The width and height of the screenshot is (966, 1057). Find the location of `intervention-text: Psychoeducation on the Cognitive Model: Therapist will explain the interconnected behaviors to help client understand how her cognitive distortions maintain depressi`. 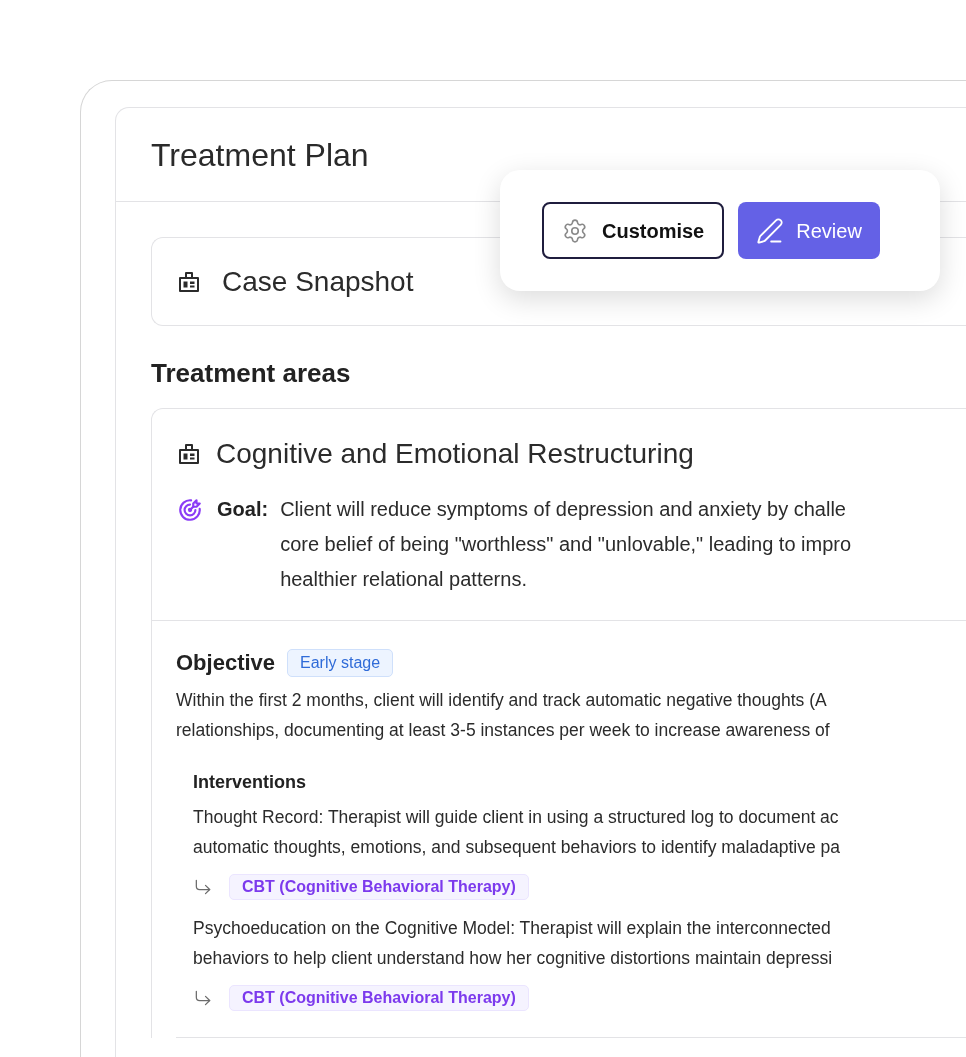

intervention-text: Psychoeducation on the Cognitive Model: Therapist will explain the interconnected behaviors to help client understand how her cognitive distortions maintain depressi is located at coordinates (513, 943).